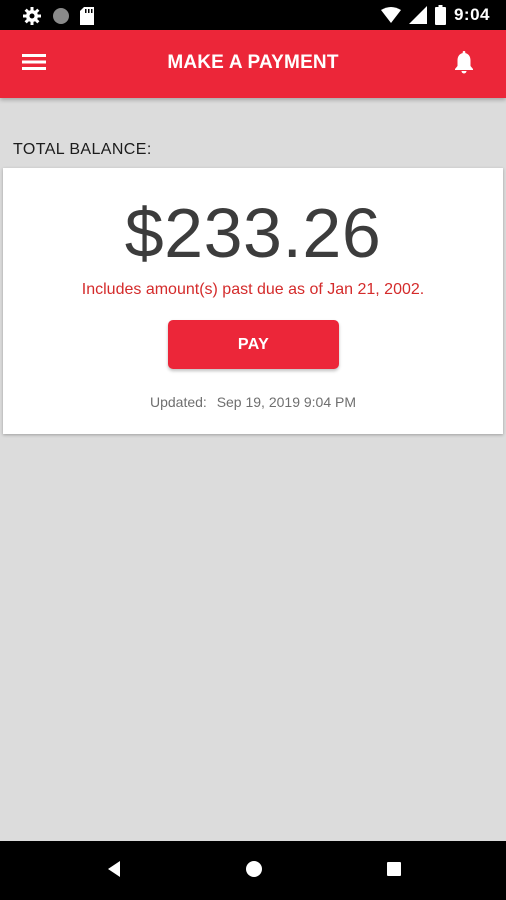  Describe the element at coordinates (440, 15) in the screenshot. I see `battery-icon` at that location.